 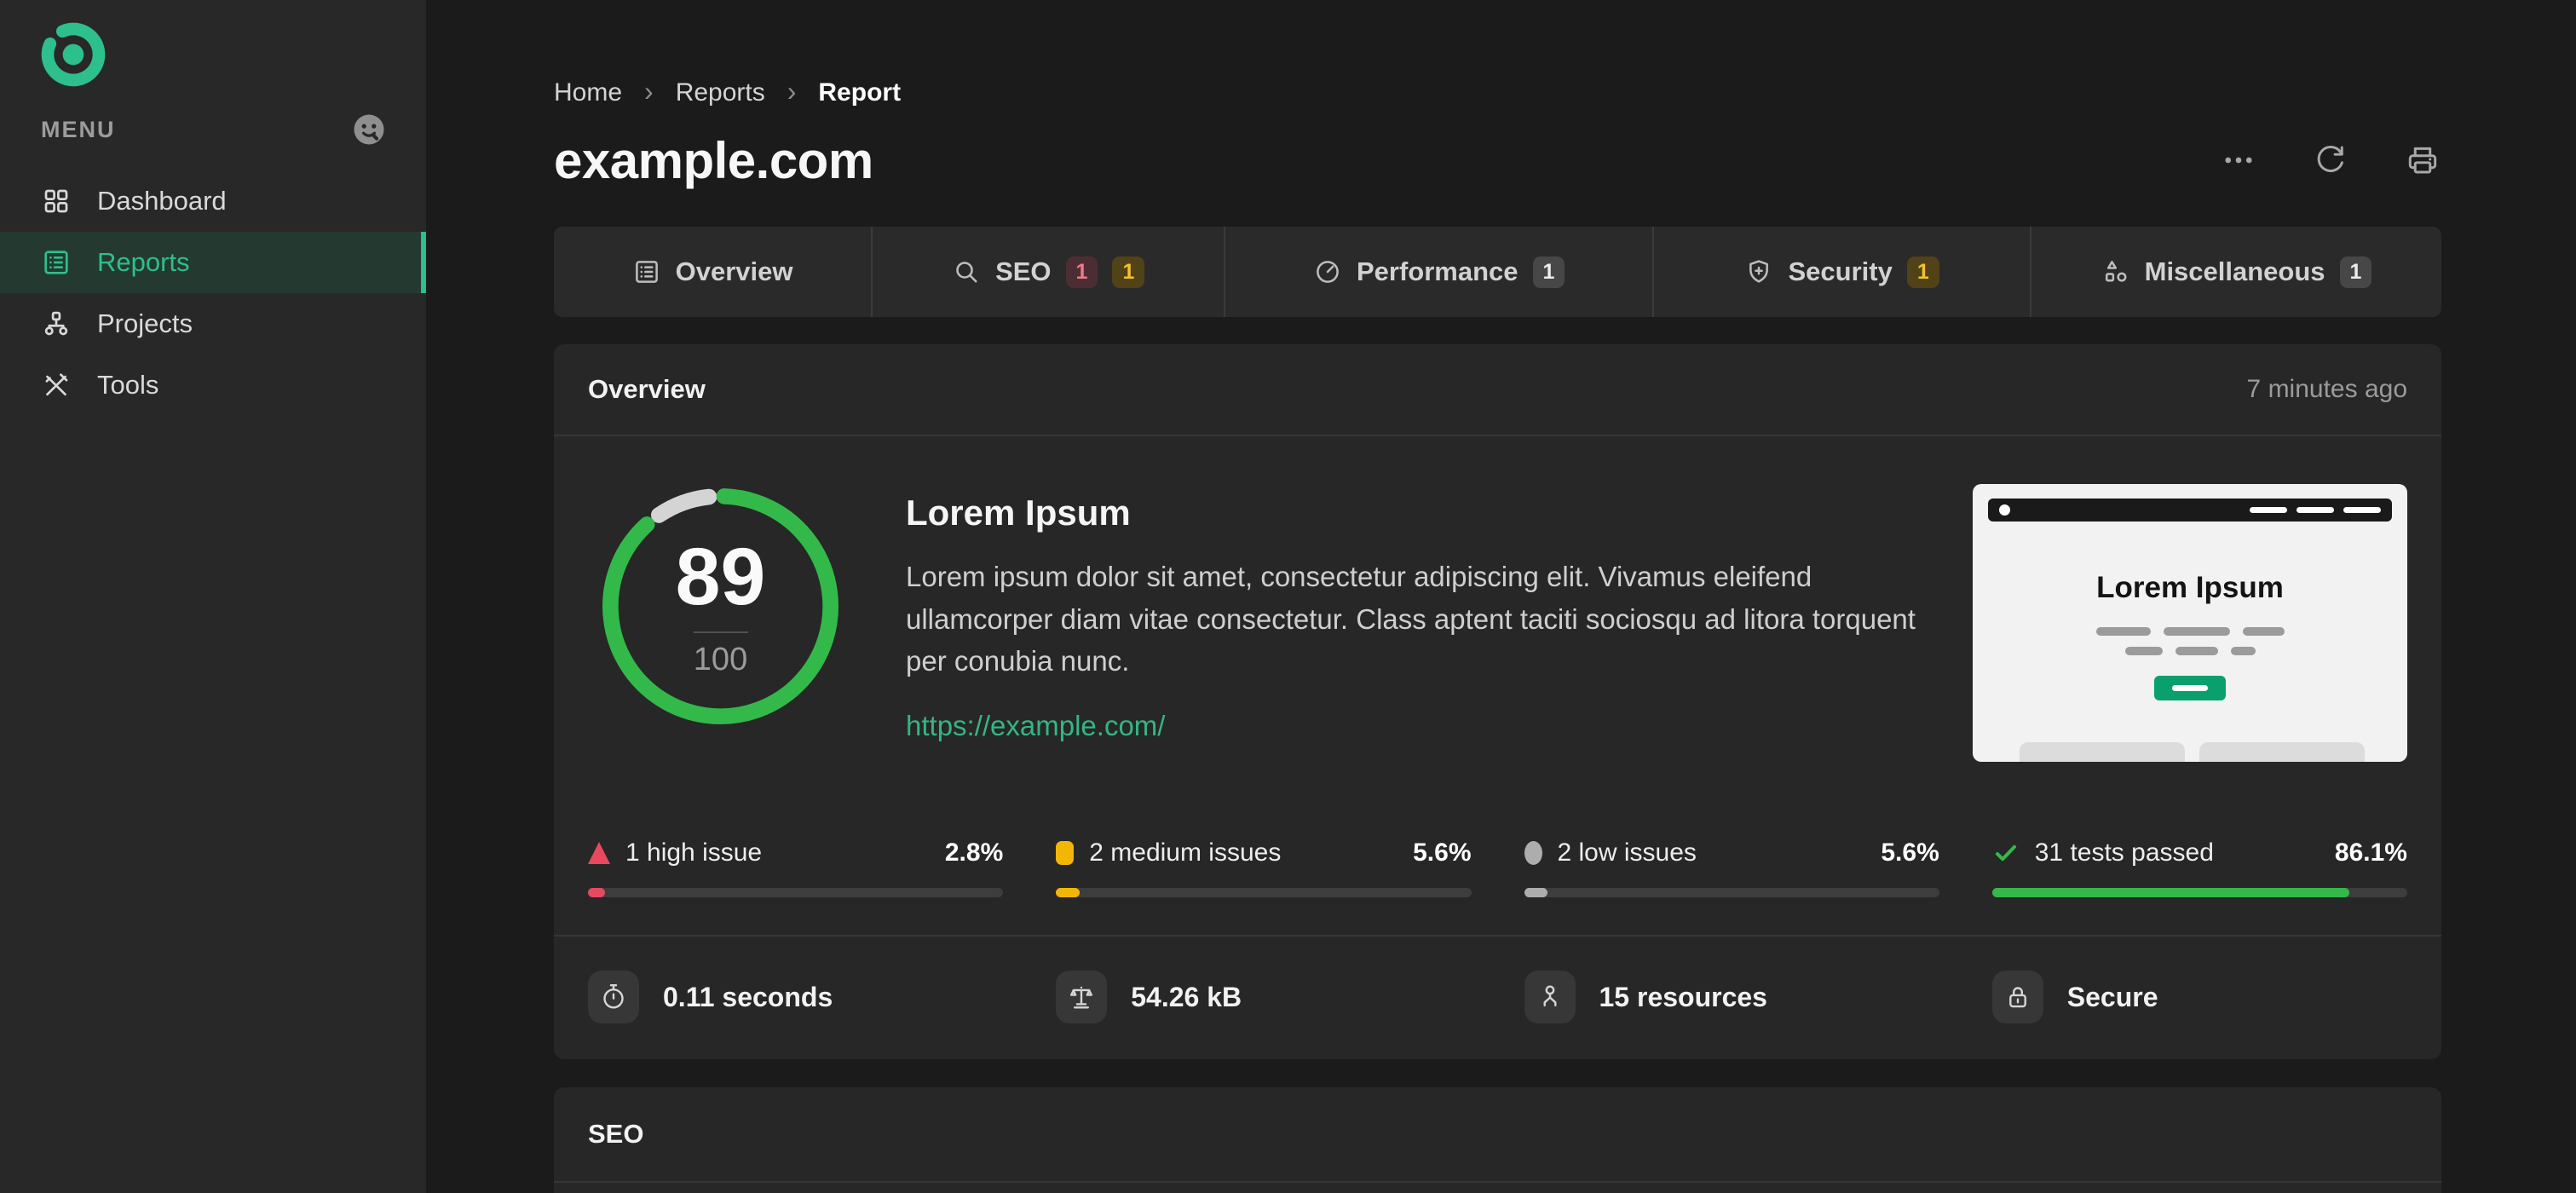 I want to click on metric-value: 0.11 seconds, so click(x=748, y=996).